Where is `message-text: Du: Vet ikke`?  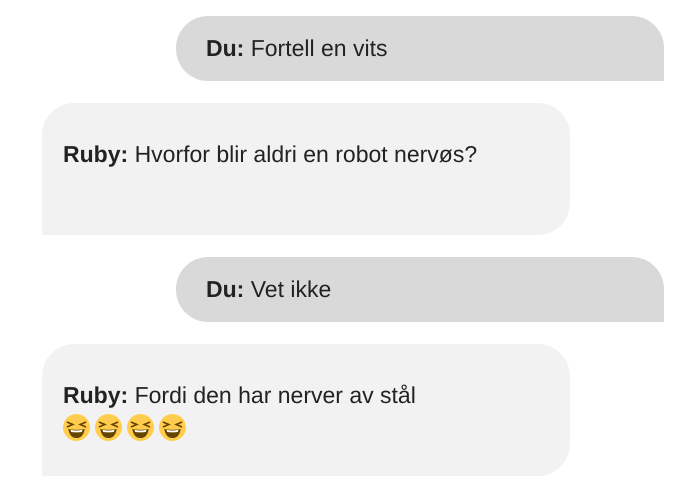 message-text: Du: Vet ikke is located at coordinates (269, 289).